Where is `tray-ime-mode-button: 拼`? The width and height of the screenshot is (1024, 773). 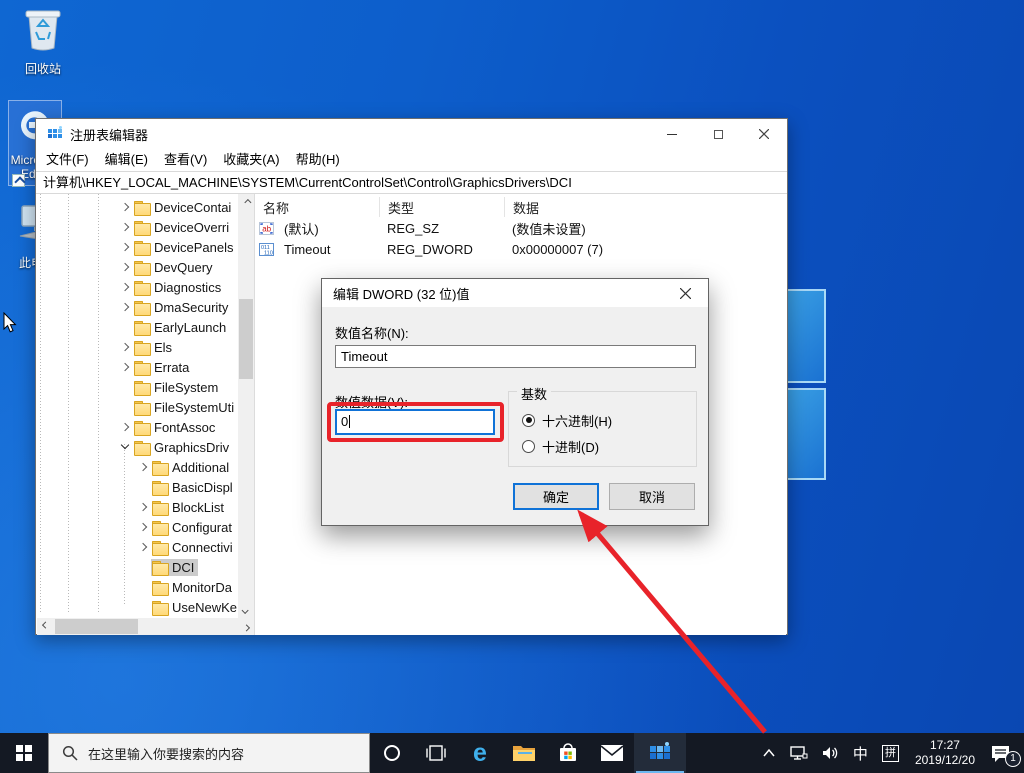 tray-ime-mode-button: 拼 is located at coordinates (890, 753).